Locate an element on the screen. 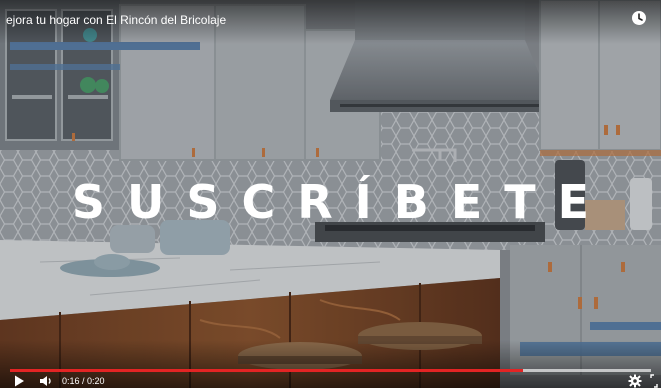 This screenshot has height=388, width=661. duration: 0:20 is located at coordinates (96, 381).